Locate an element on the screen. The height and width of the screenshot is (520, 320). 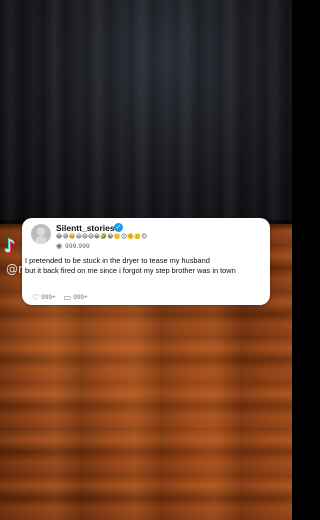
comment-count: 999+ is located at coordinates (80, 297).